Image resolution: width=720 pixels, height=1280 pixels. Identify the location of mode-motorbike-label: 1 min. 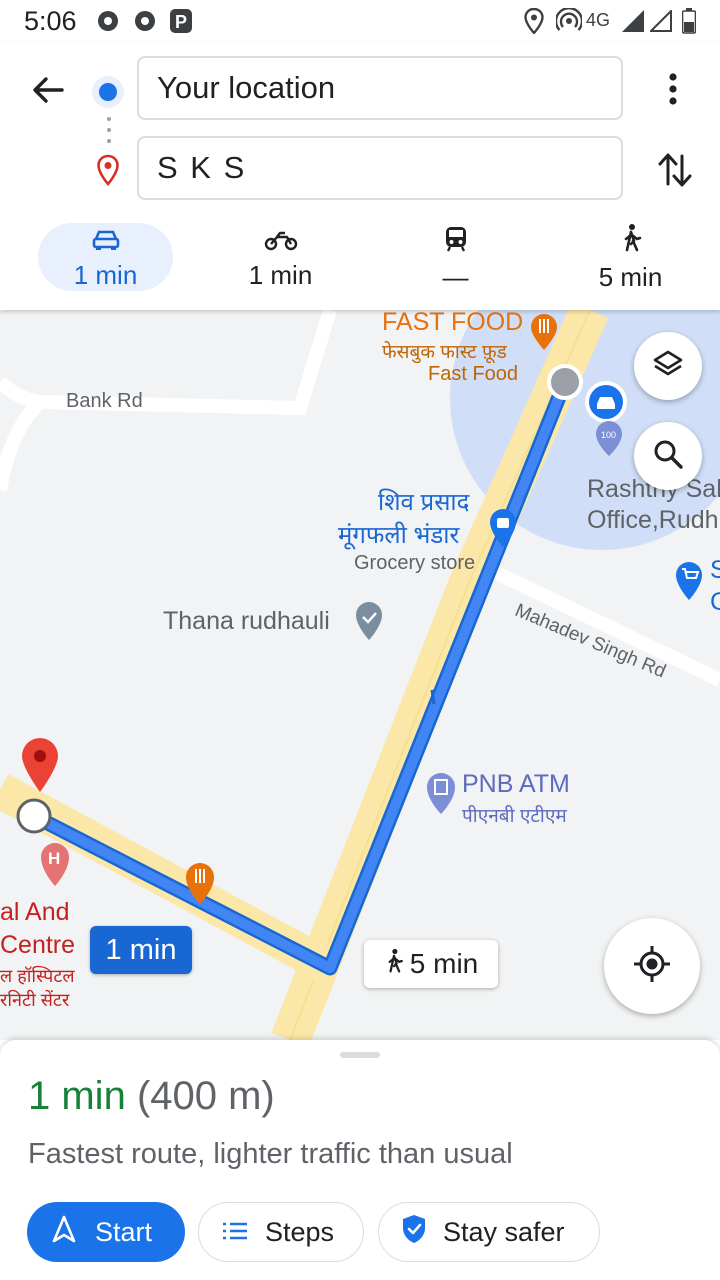
(280, 275).